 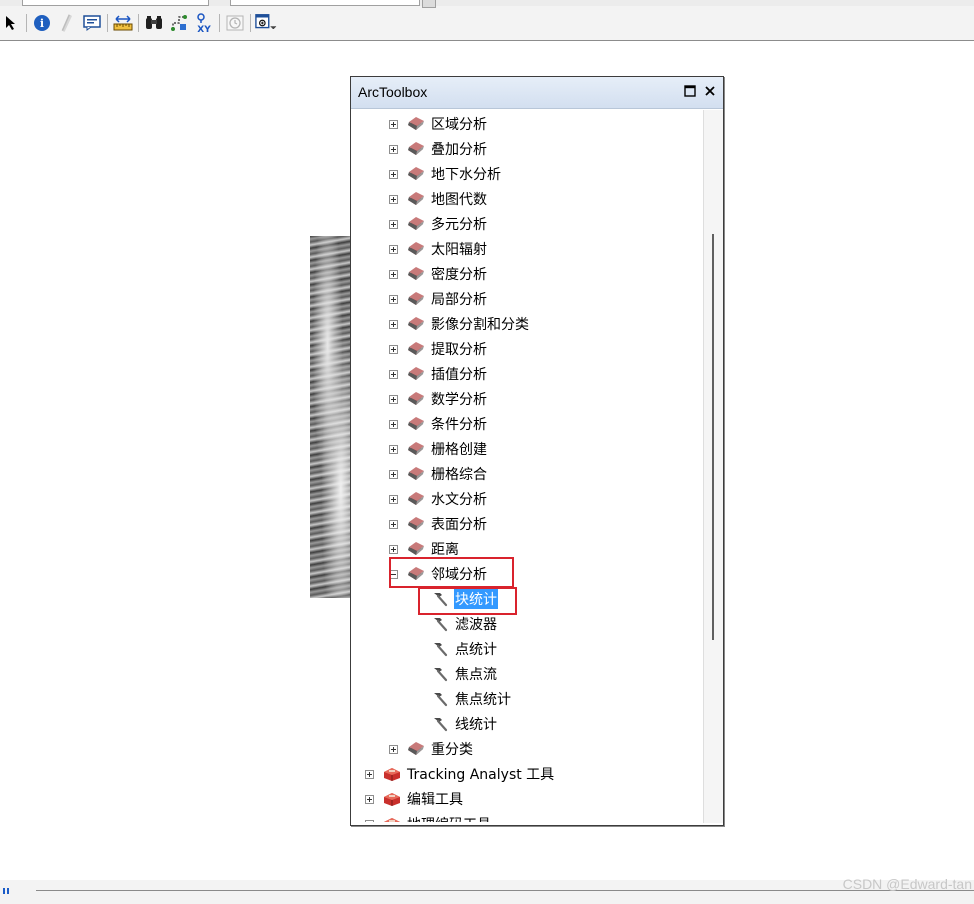 What do you see at coordinates (11, 23) in the screenshot?
I see `select-arrow-tool-button` at bounding box center [11, 23].